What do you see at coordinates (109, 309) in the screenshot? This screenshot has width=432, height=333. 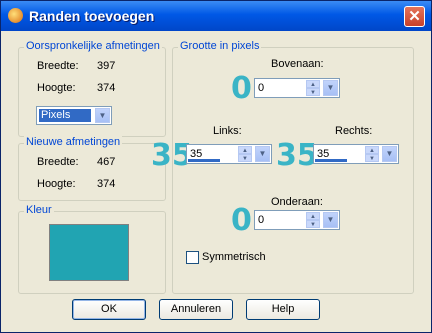 I see `ok-button: OK` at bounding box center [109, 309].